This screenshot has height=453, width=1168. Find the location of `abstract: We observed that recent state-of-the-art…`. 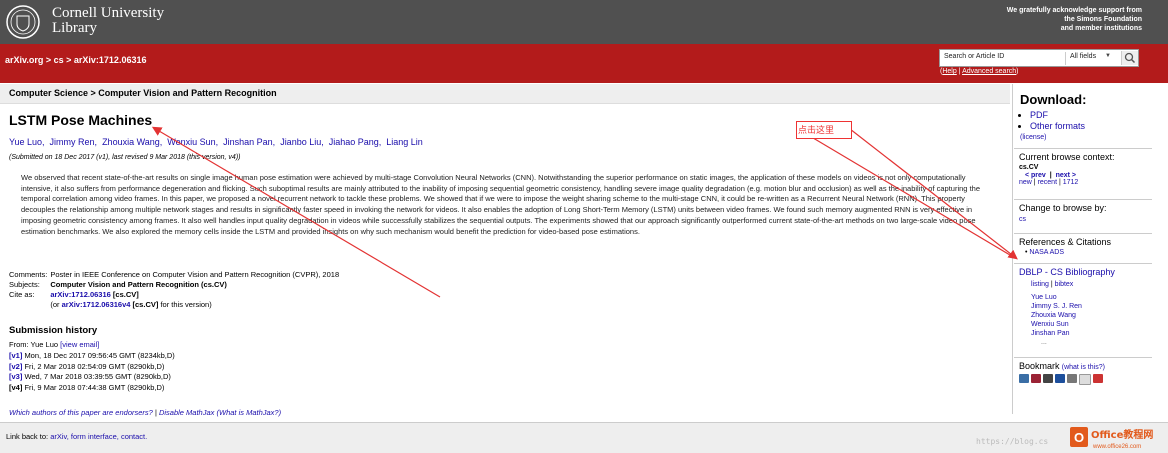

abstract: We observed that recent state-of-the-art… is located at coordinates (500, 204).